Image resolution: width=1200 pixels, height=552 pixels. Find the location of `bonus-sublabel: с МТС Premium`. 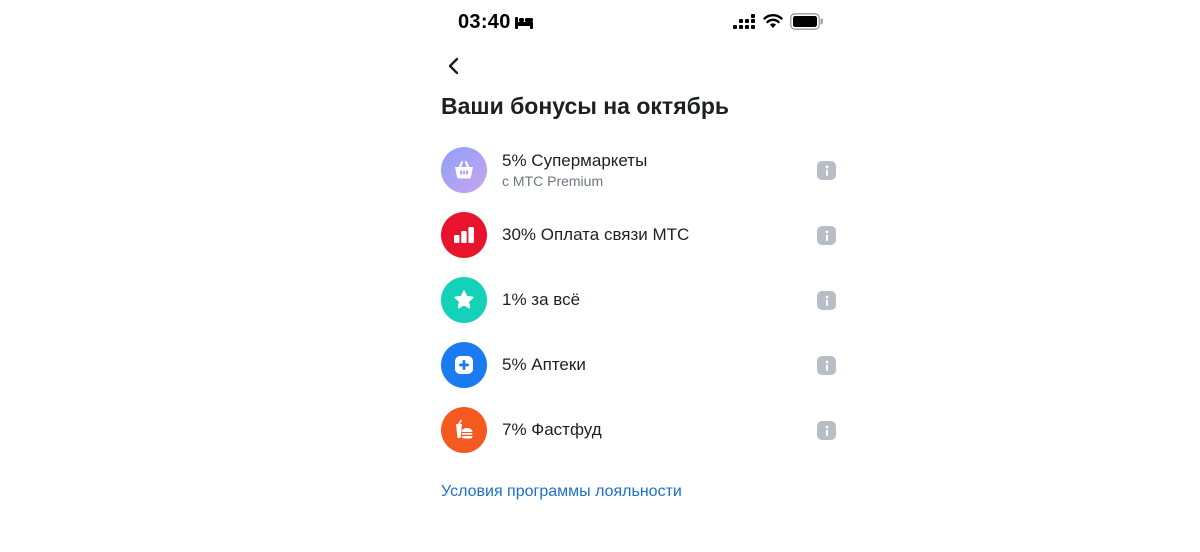

bonus-sublabel: с МТС Premium is located at coordinates (553, 181).